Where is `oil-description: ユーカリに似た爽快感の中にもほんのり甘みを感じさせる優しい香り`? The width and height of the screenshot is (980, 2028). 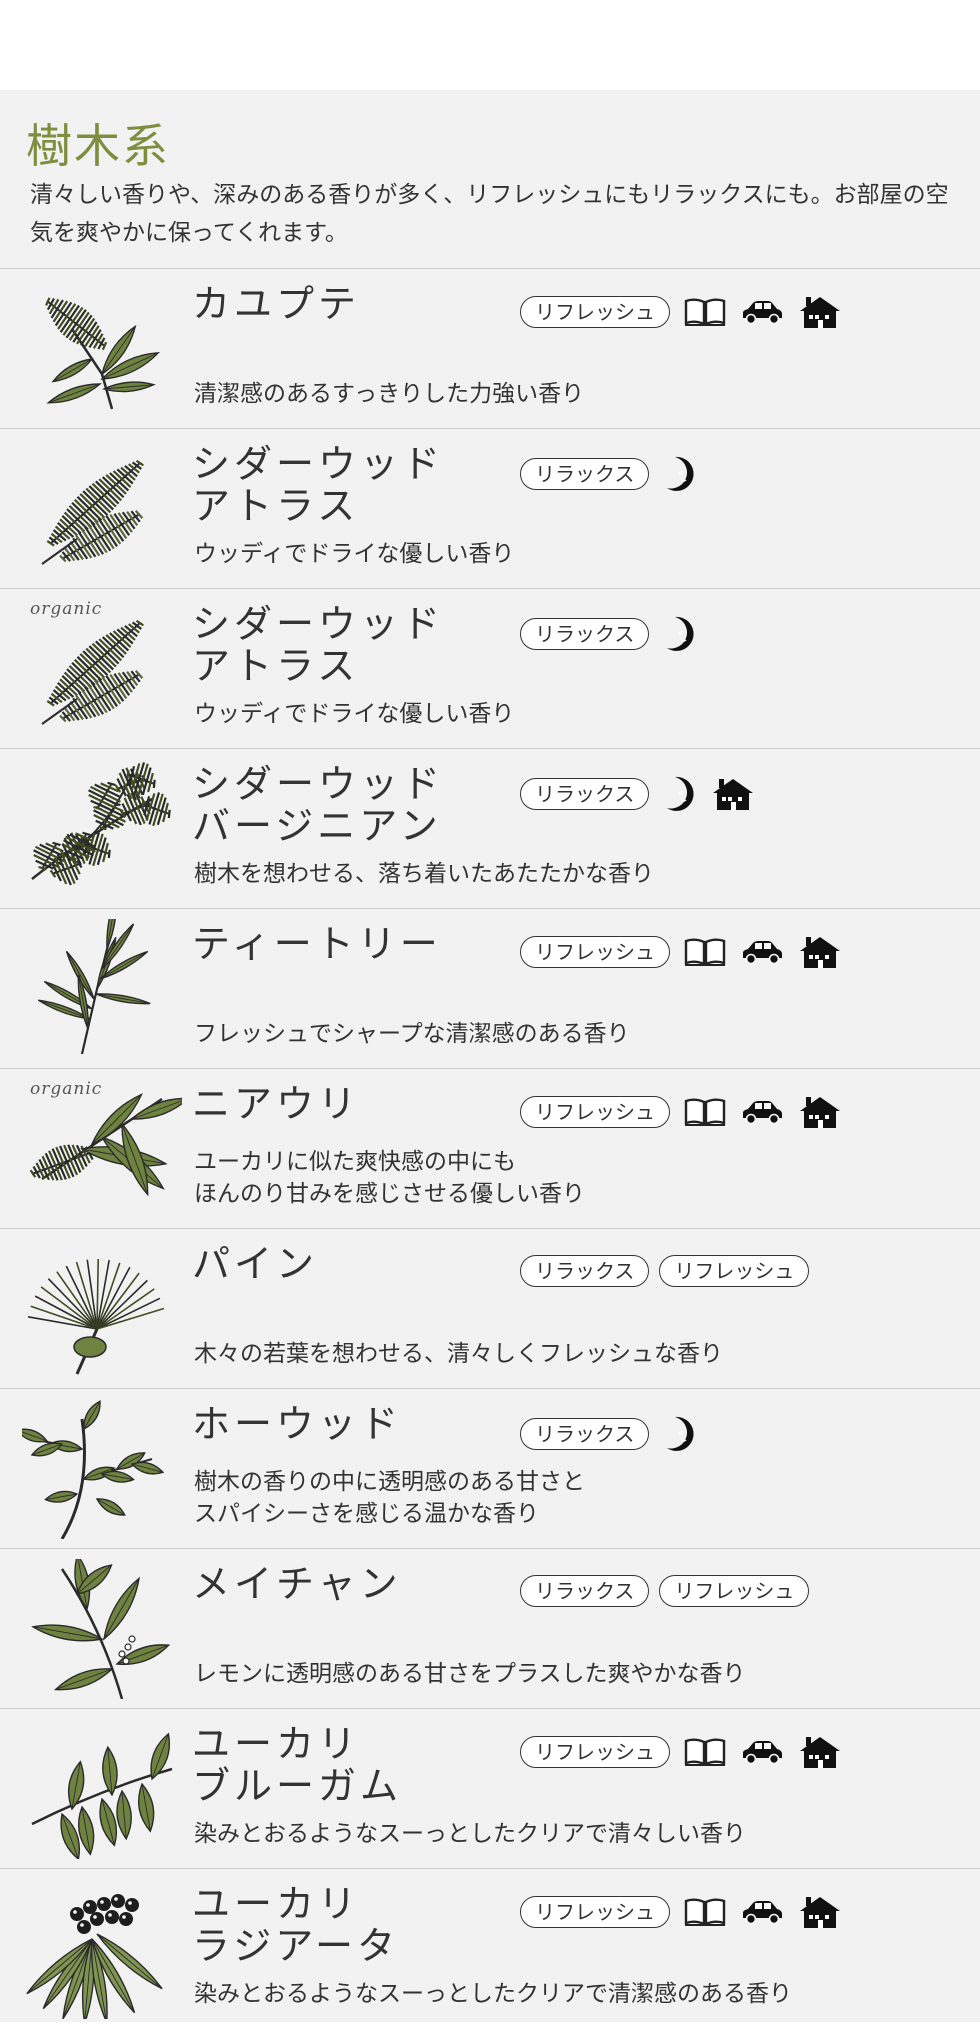 oil-description: ユーカリに似た爽快感の中にもほんのり甘みを感じさせる優しい香り is located at coordinates (389, 1178).